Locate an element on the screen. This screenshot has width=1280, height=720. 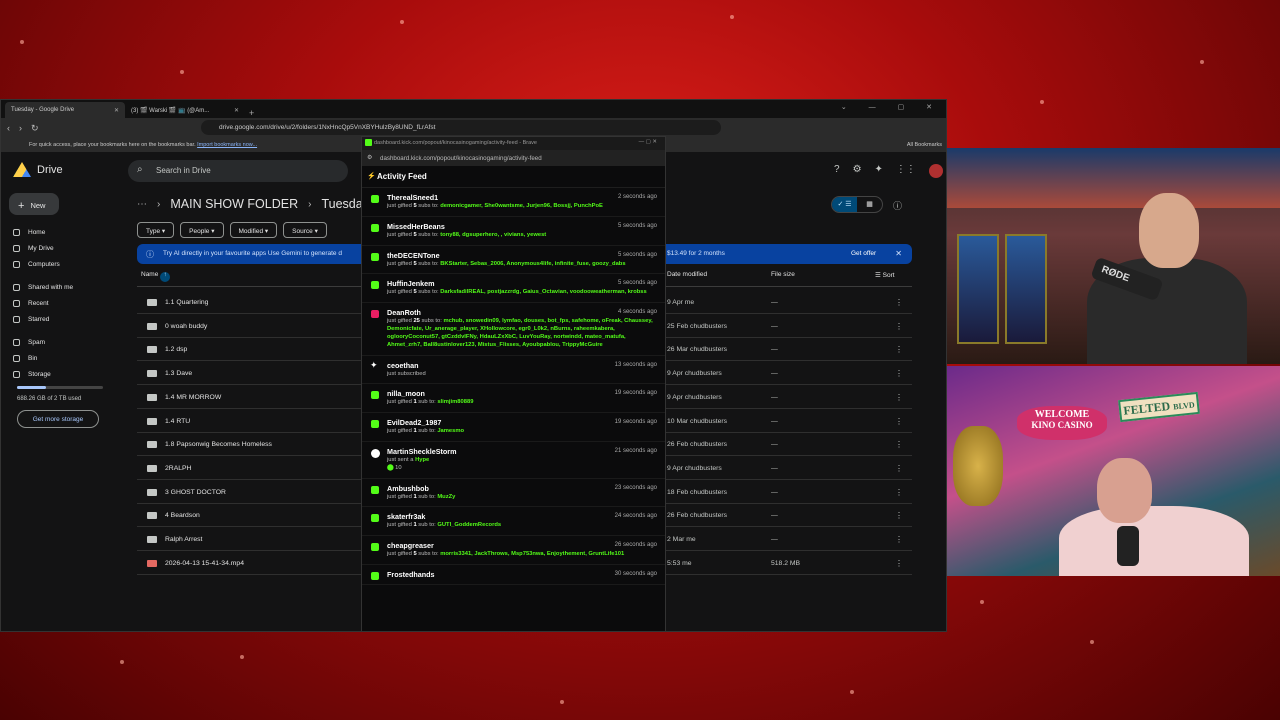
column-file-size: File size is located at coordinates (783, 274).